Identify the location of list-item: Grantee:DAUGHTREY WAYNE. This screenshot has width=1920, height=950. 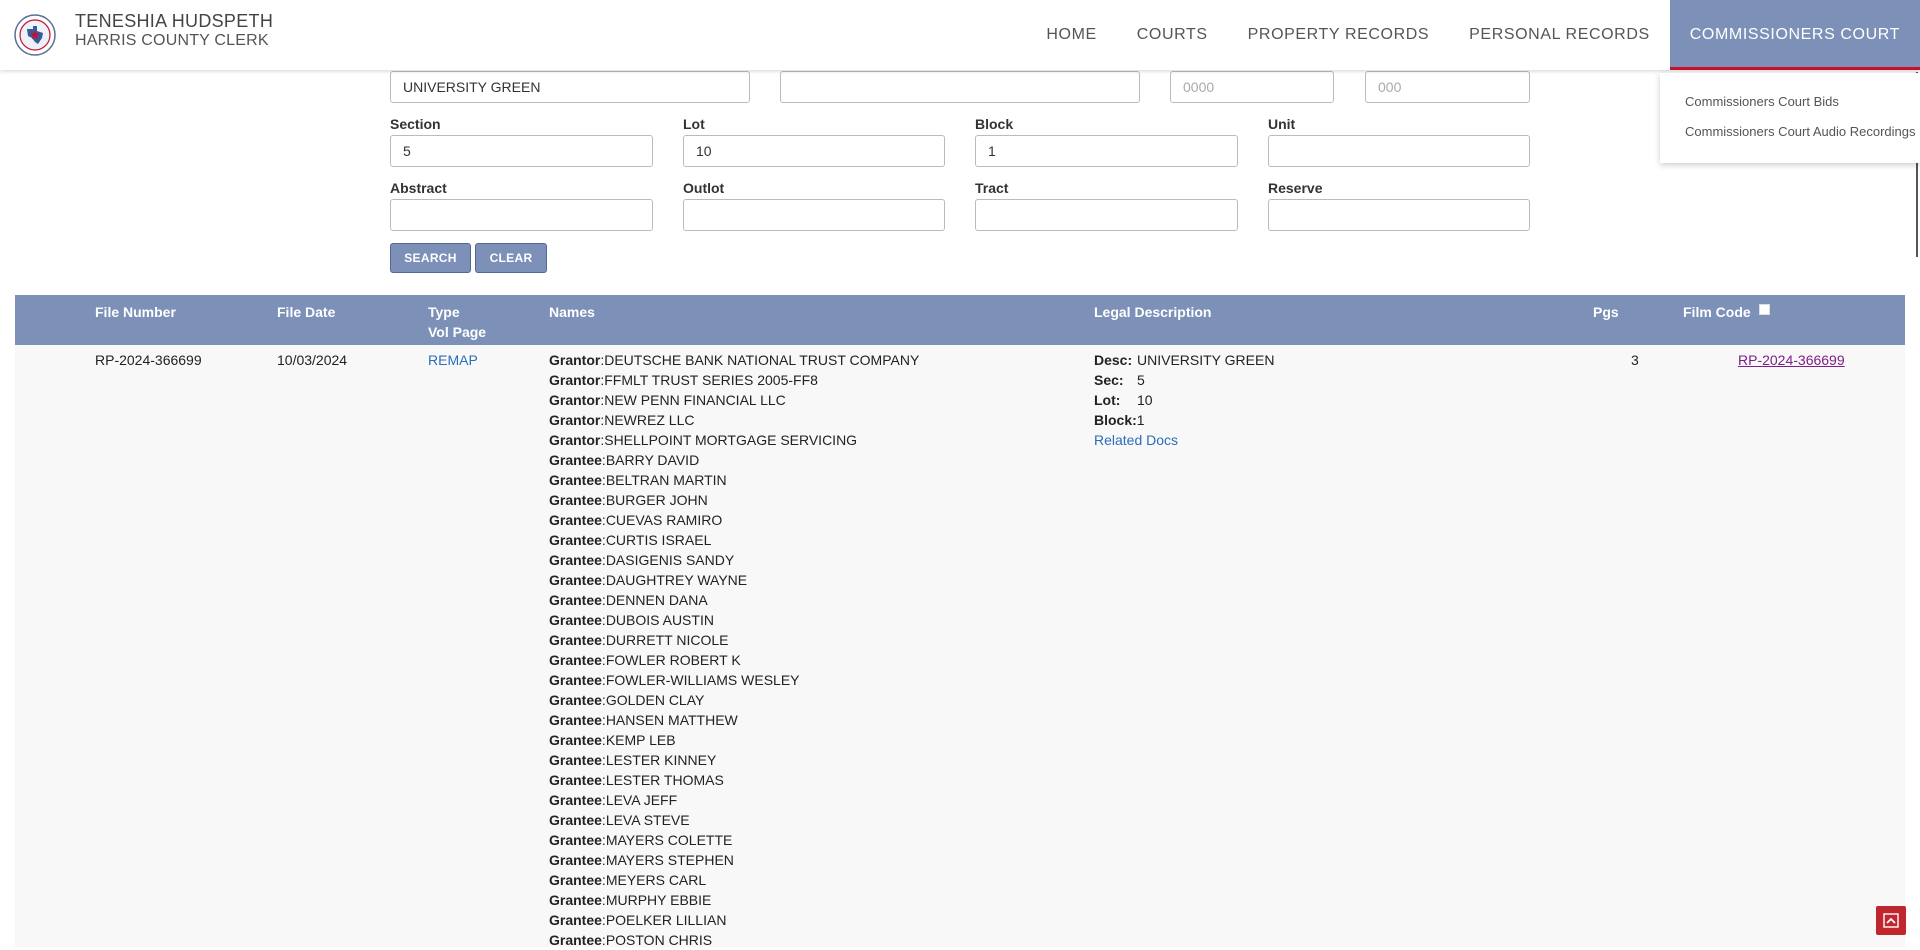
(734, 580).